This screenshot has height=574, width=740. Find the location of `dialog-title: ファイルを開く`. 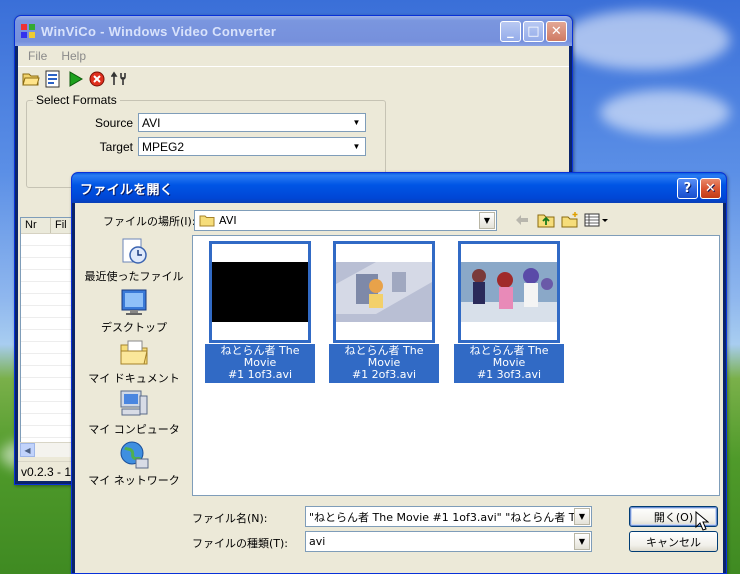

dialog-title: ファイルを開く is located at coordinates (127, 189).